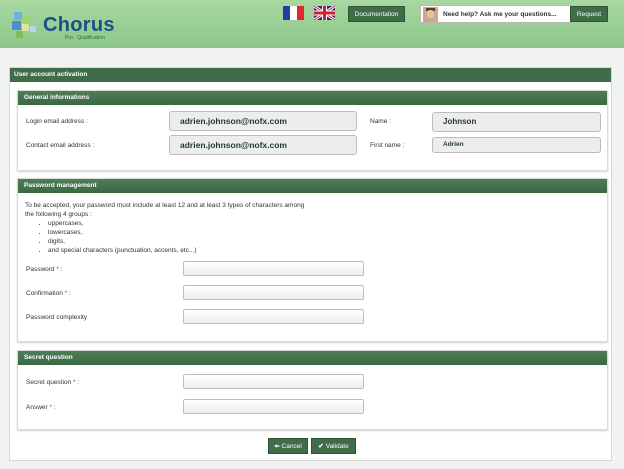 This screenshot has width=624, height=469. I want to click on checkmark-icon: ✔, so click(321, 446).